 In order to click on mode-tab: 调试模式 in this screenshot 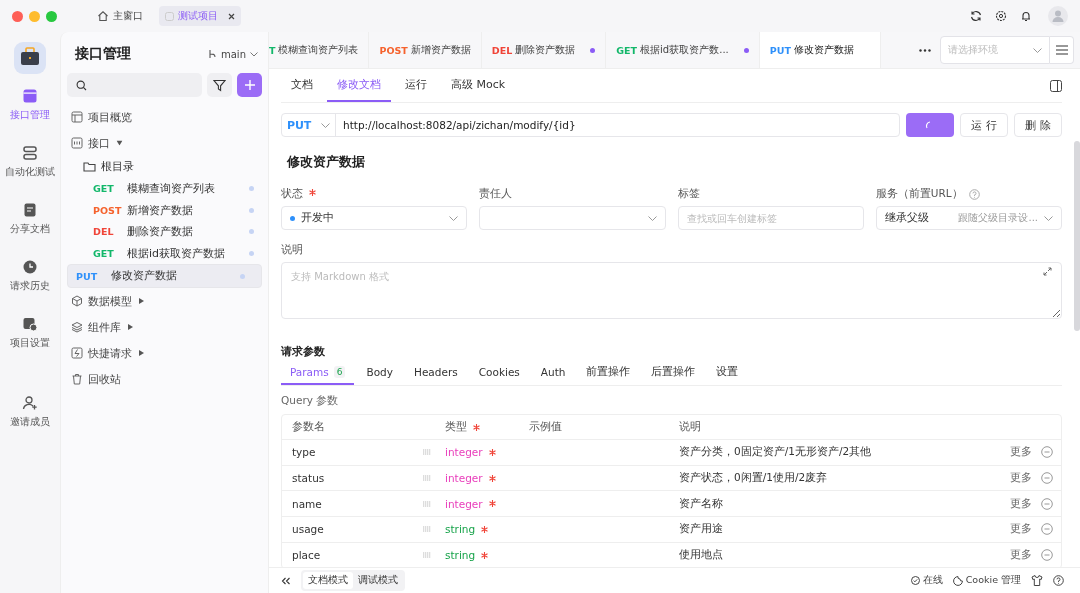, I will do `click(378, 580)`.